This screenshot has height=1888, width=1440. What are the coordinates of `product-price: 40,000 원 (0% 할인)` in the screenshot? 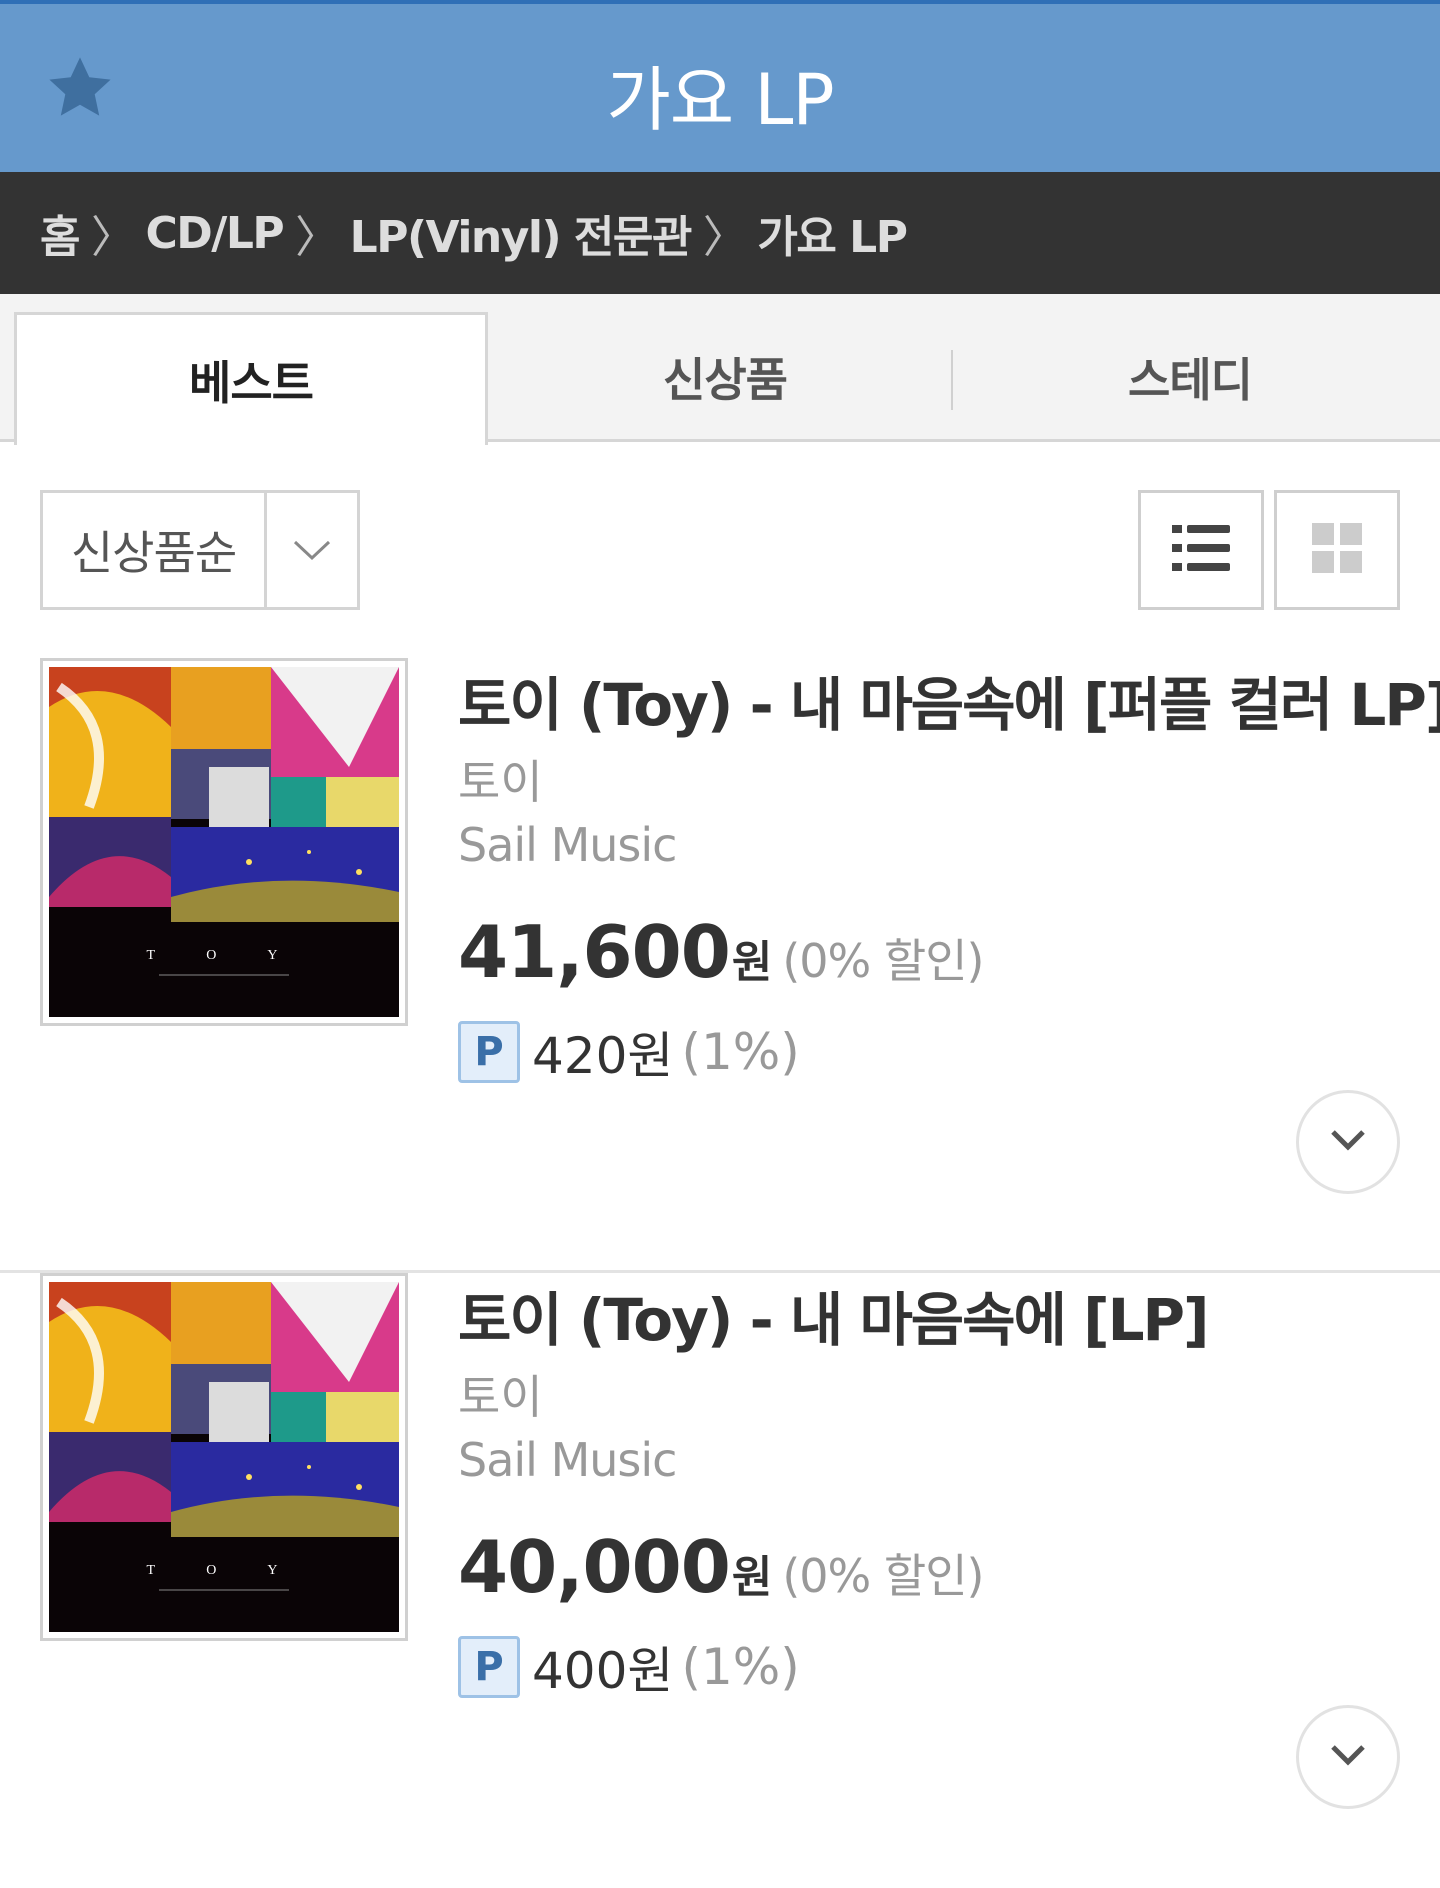 It's located at (721, 1567).